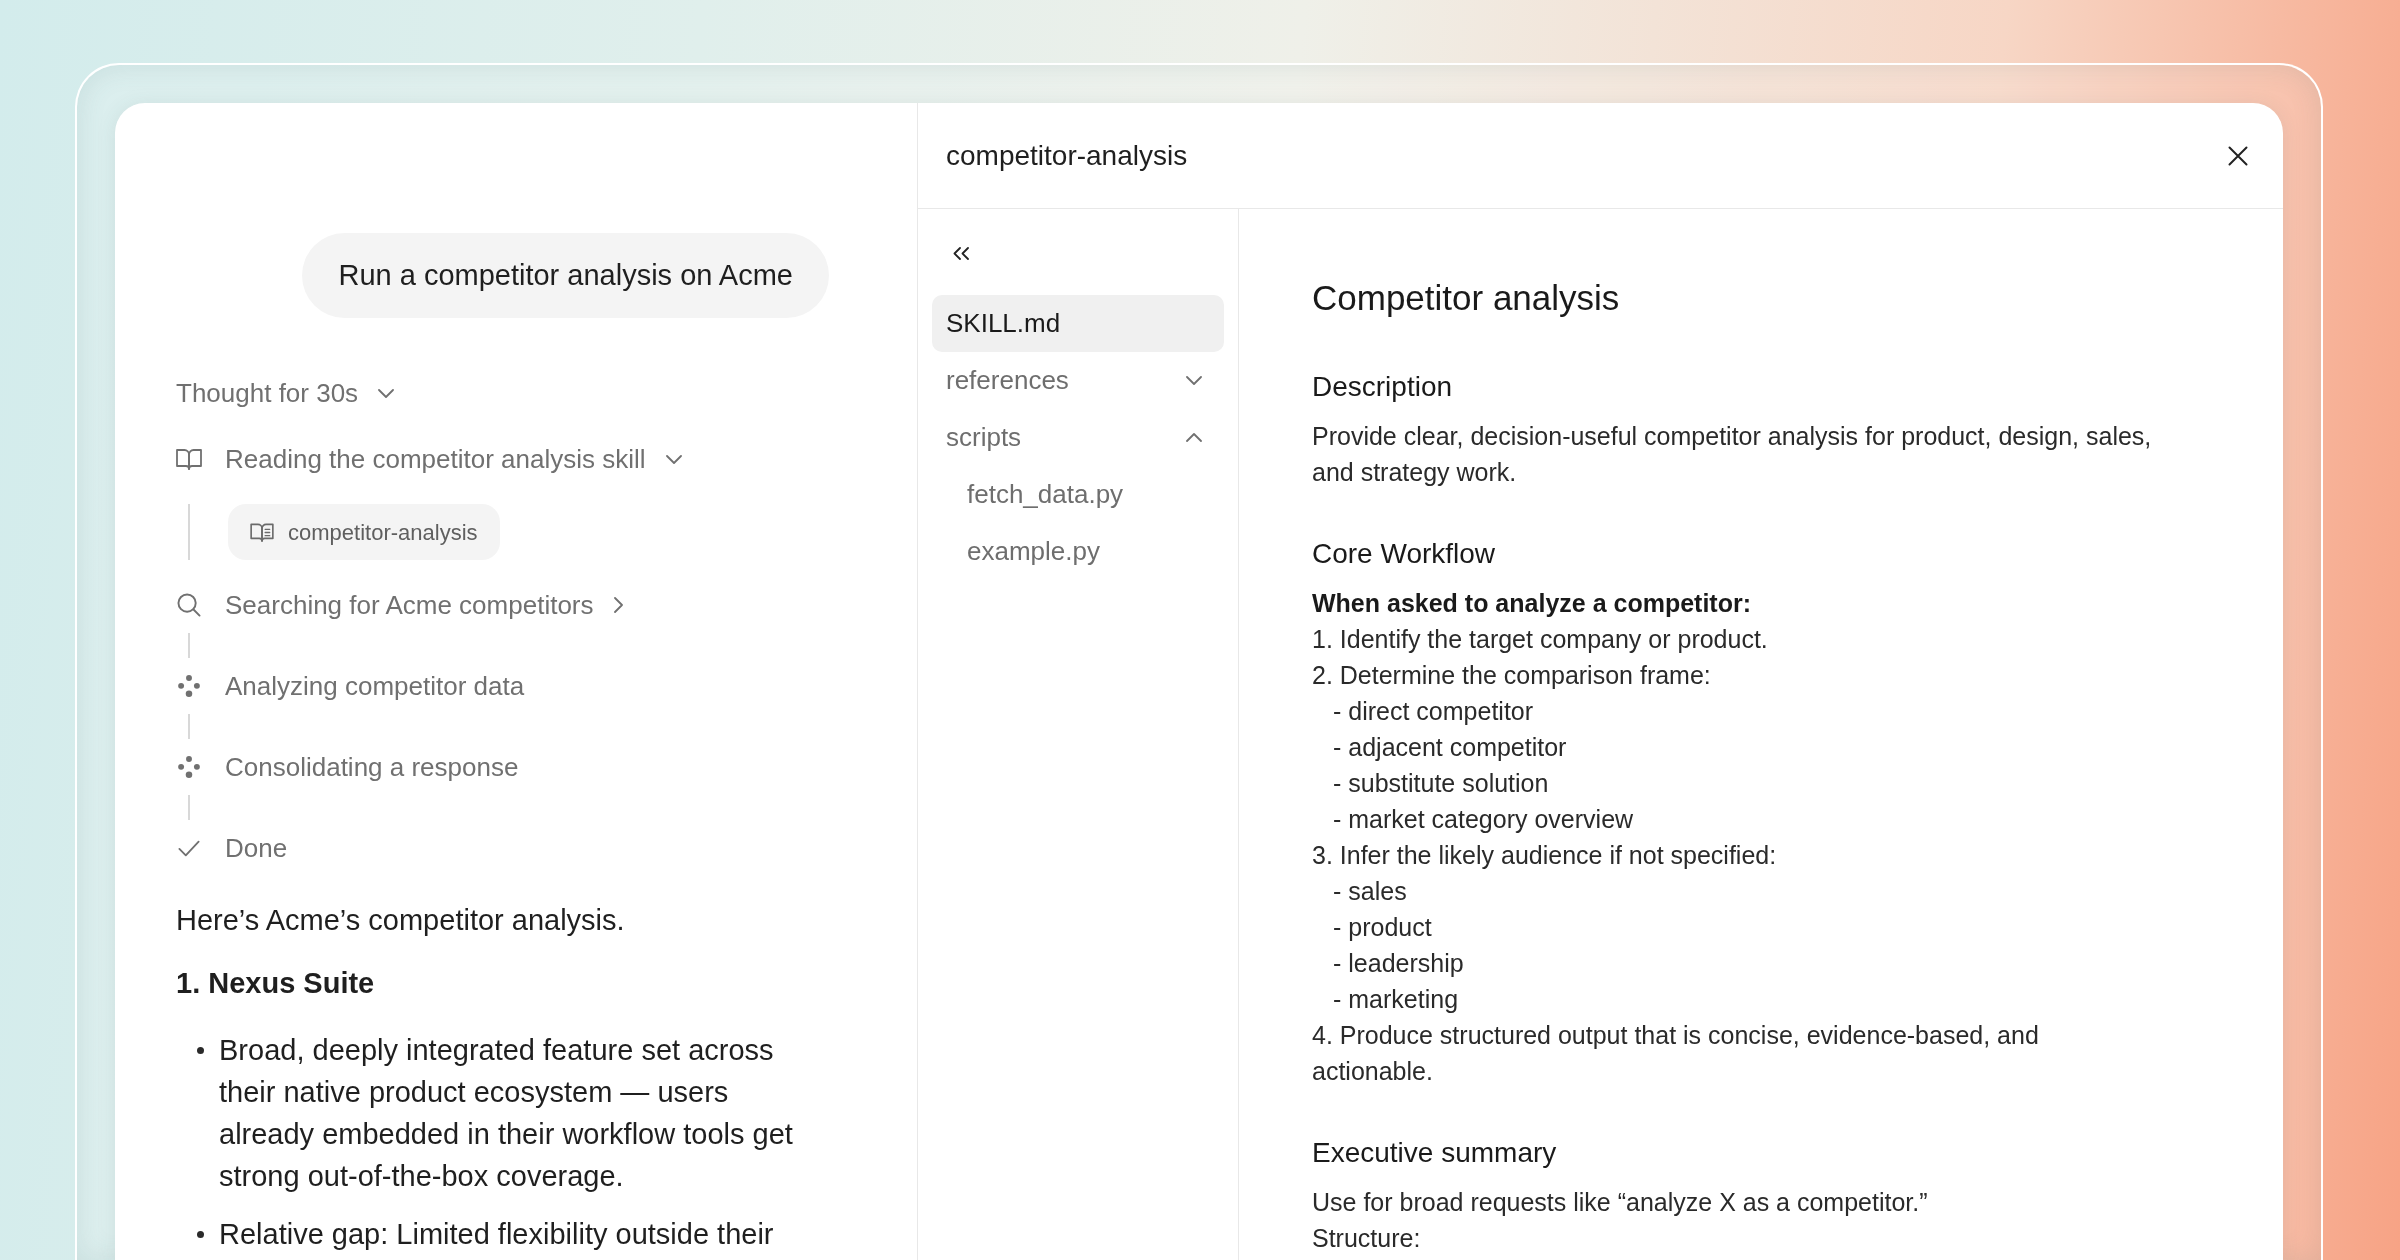 This screenshot has height=1260, width=2400. I want to click on list-subitem: - product, so click(1382, 927).